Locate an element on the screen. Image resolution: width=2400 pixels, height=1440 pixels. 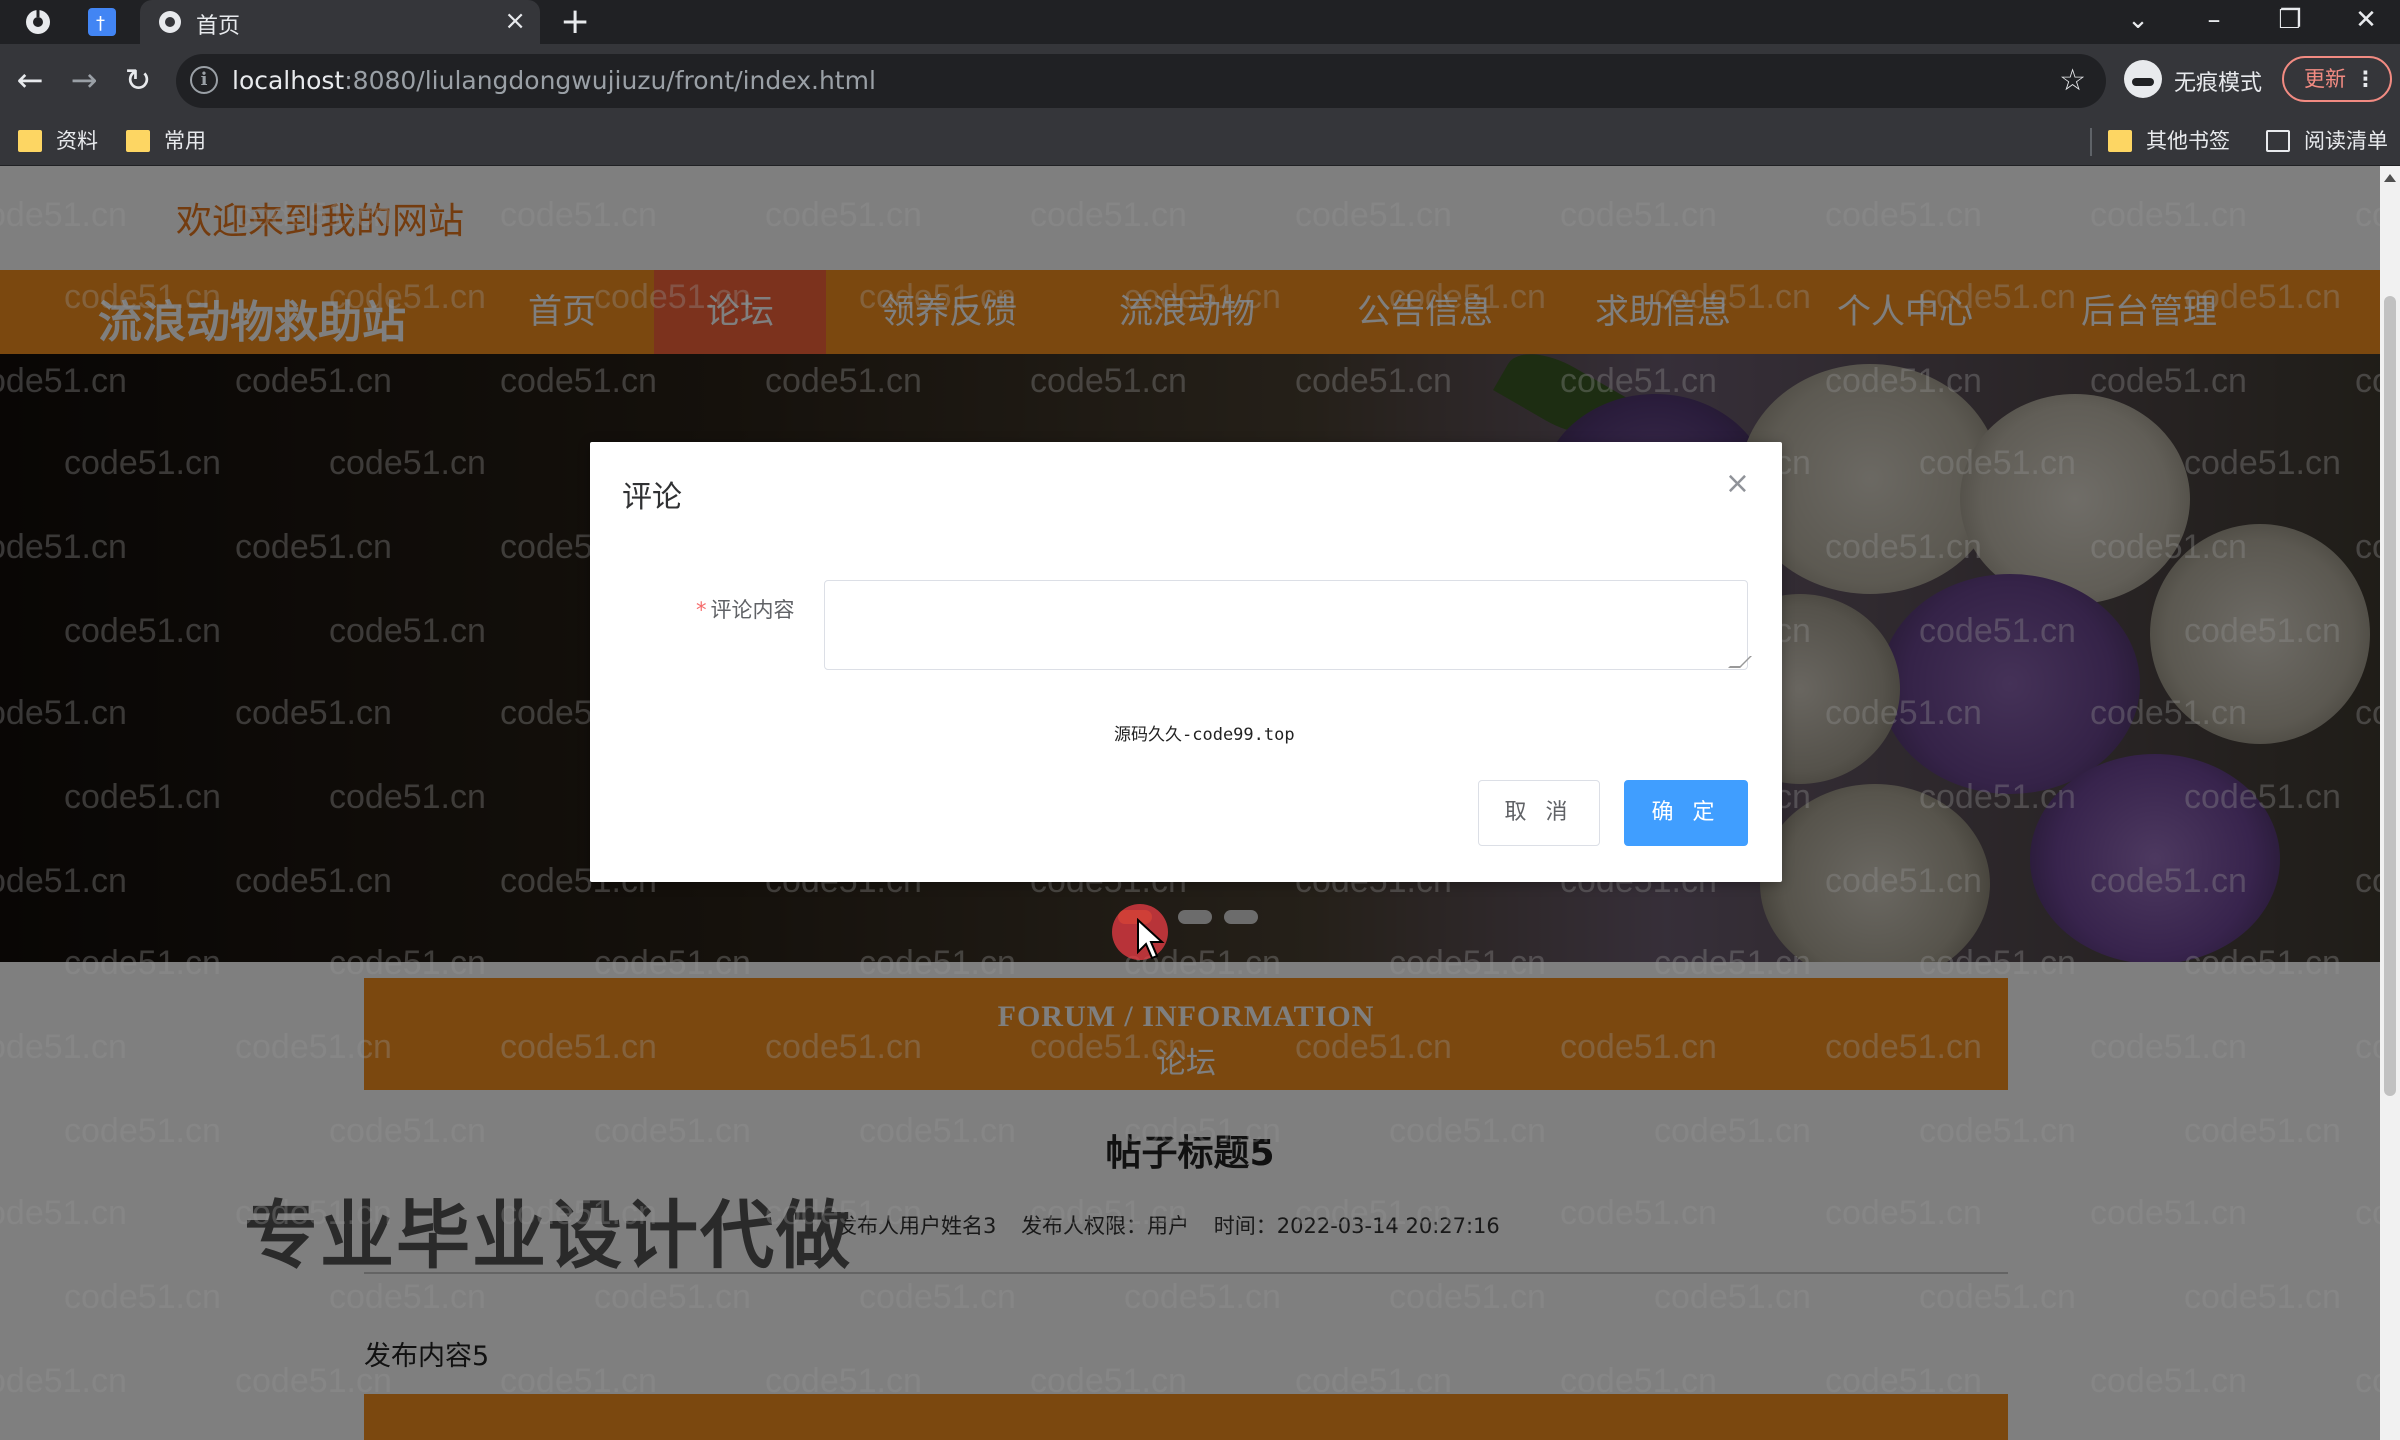
chrome-icon is located at coordinates (38, 22).